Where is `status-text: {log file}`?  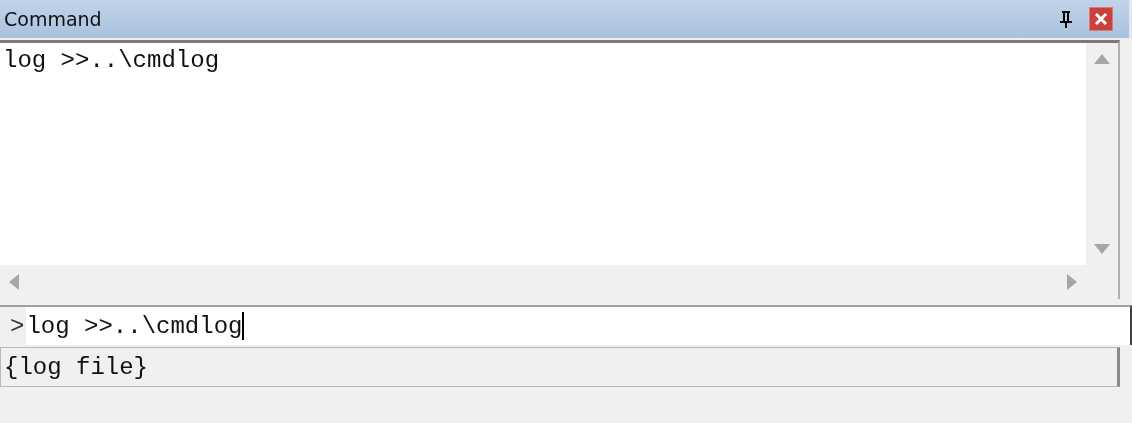 status-text: {log file} is located at coordinates (76, 367).